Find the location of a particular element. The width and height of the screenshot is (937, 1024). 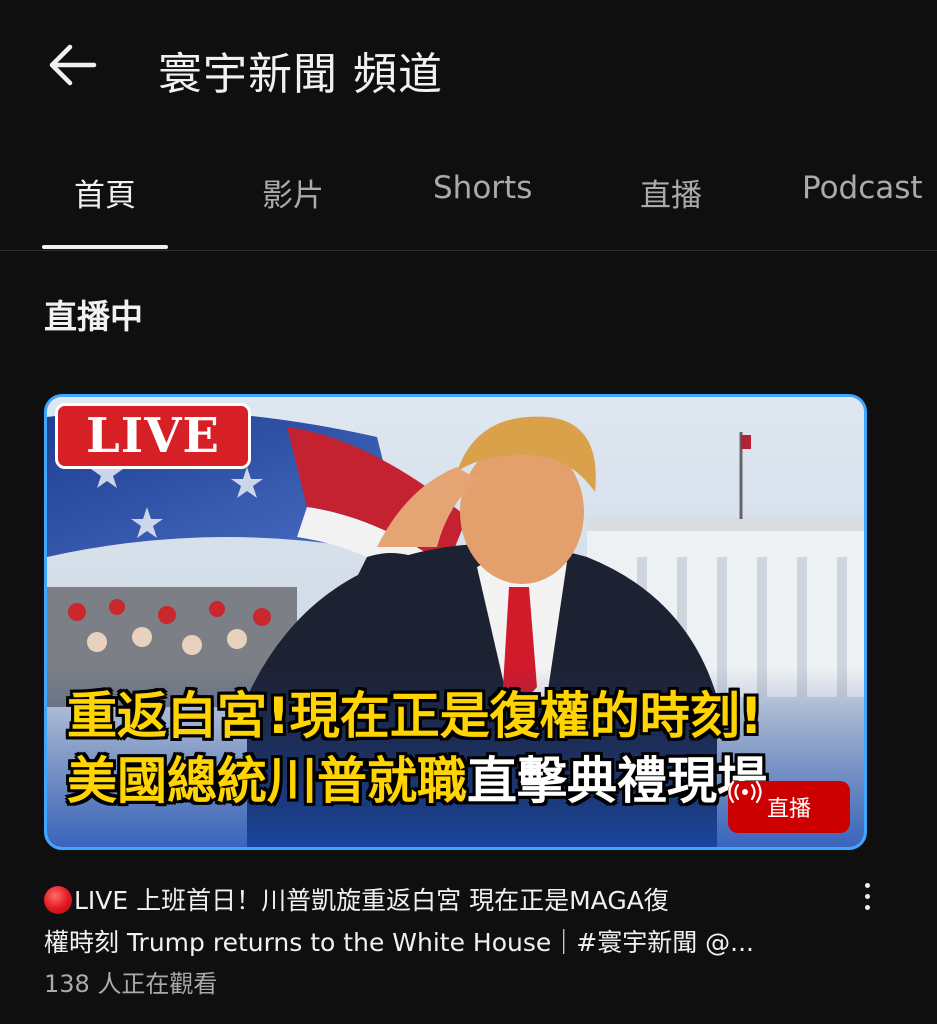

tab-home: 首頁 is located at coordinates (105, 192).